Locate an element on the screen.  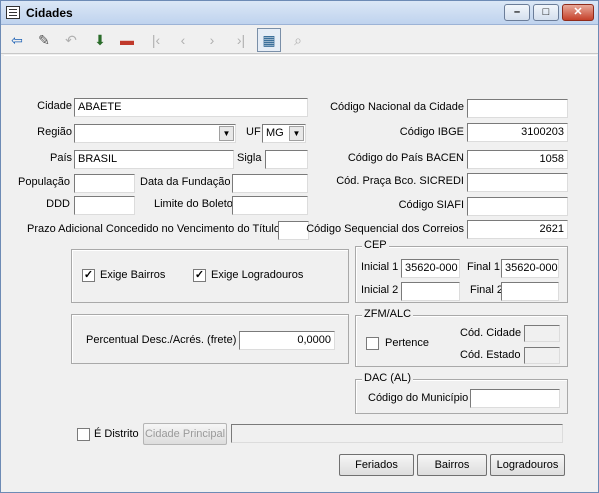
cep-inicial2-label: Inicial 2 is located at coordinates (380, 290).